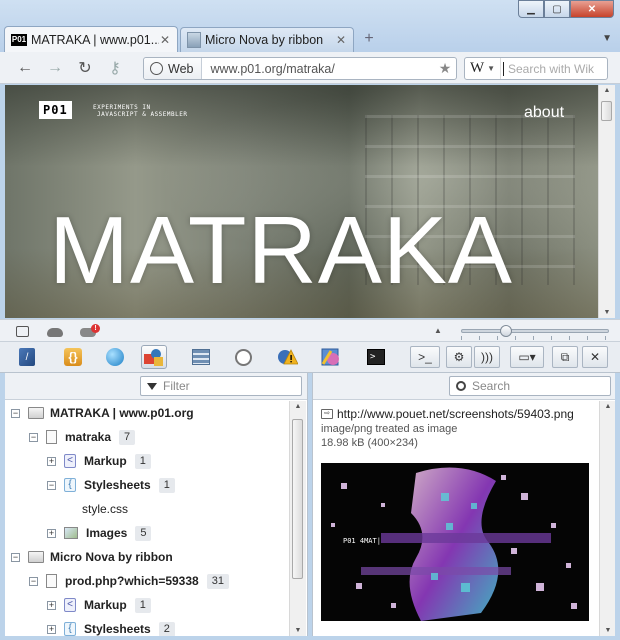  What do you see at coordinates (318, 69) in the screenshot?
I see `address-url: www.p01.org/matraka/` at bounding box center [318, 69].